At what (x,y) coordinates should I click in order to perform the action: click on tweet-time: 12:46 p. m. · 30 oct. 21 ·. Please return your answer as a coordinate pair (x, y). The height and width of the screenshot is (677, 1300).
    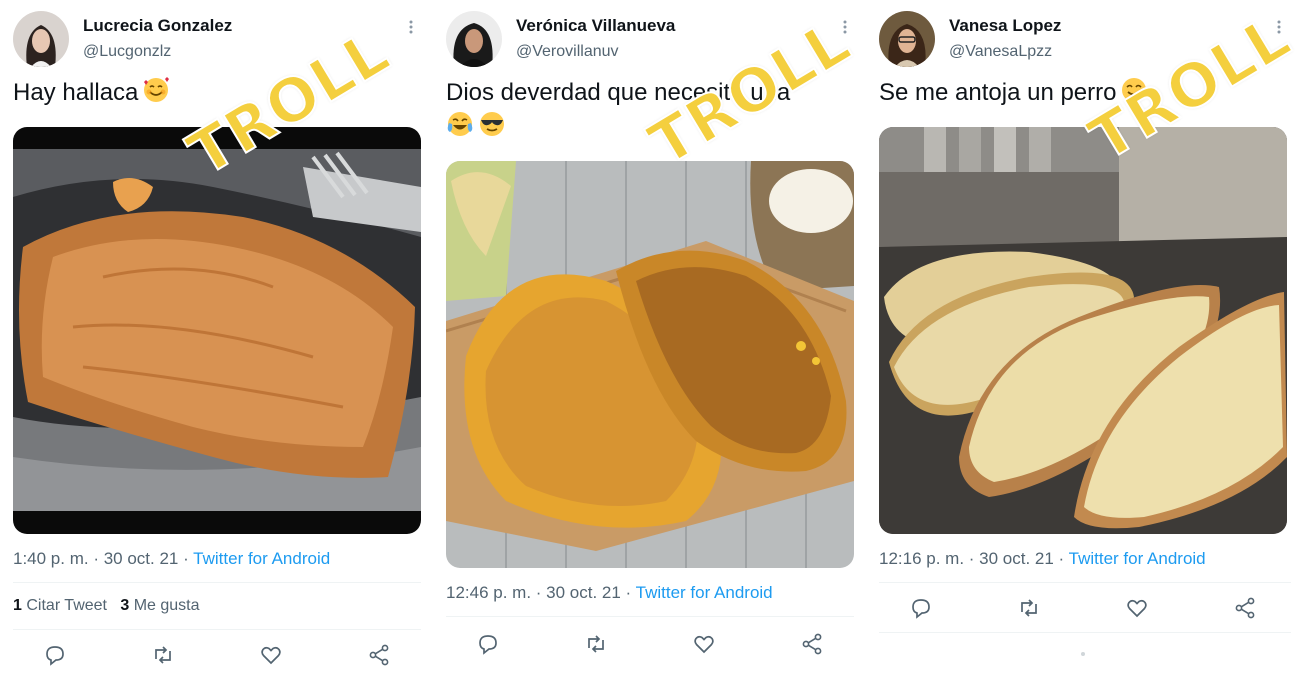
    Looking at the image, I should click on (541, 592).